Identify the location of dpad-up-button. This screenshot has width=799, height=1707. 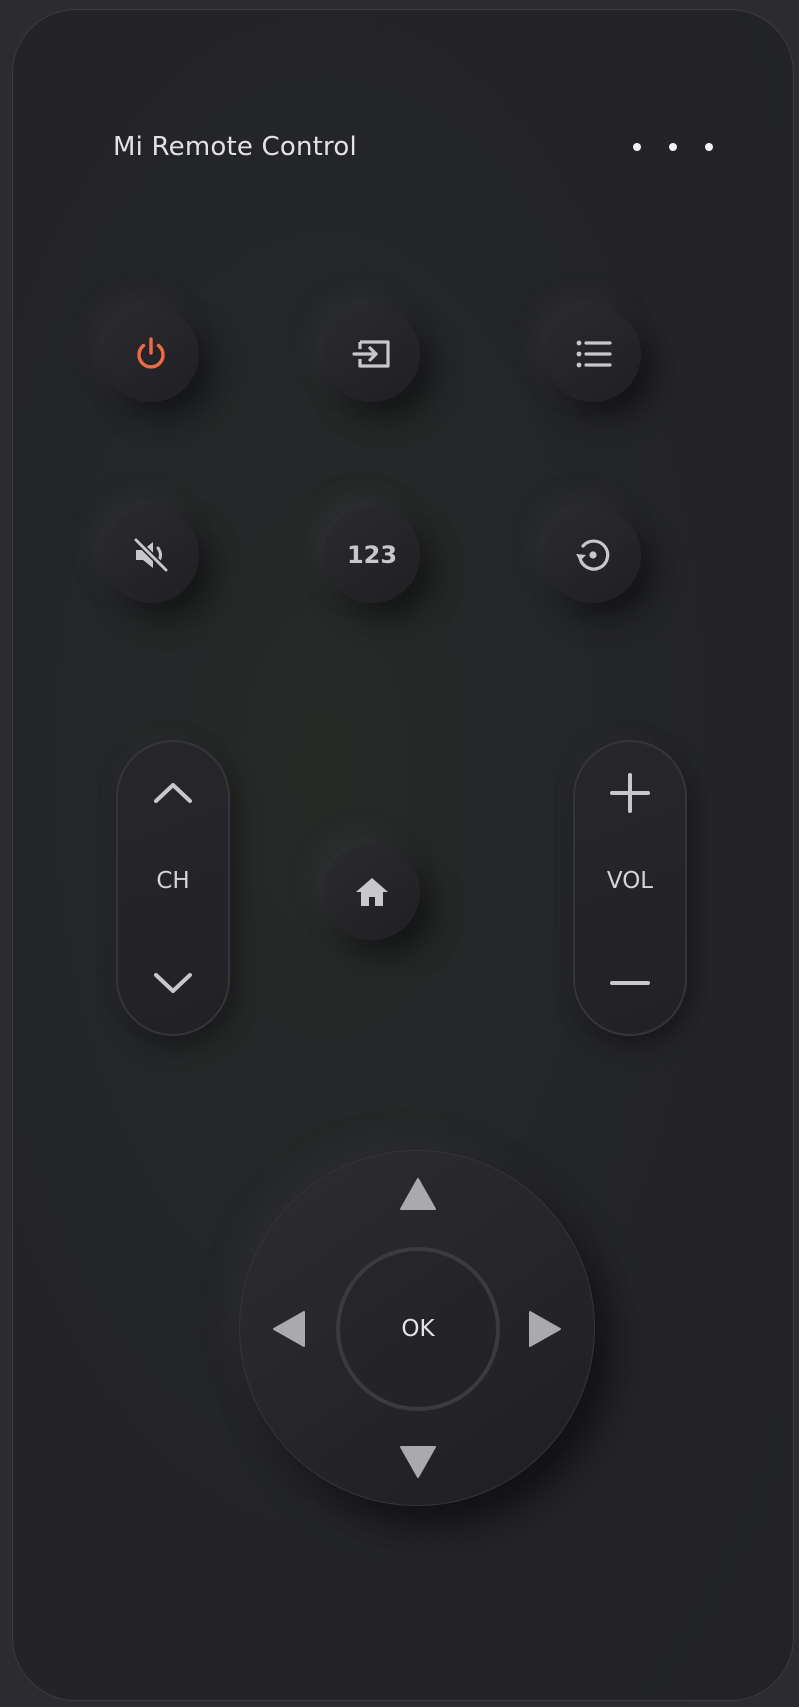
(418, 1194).